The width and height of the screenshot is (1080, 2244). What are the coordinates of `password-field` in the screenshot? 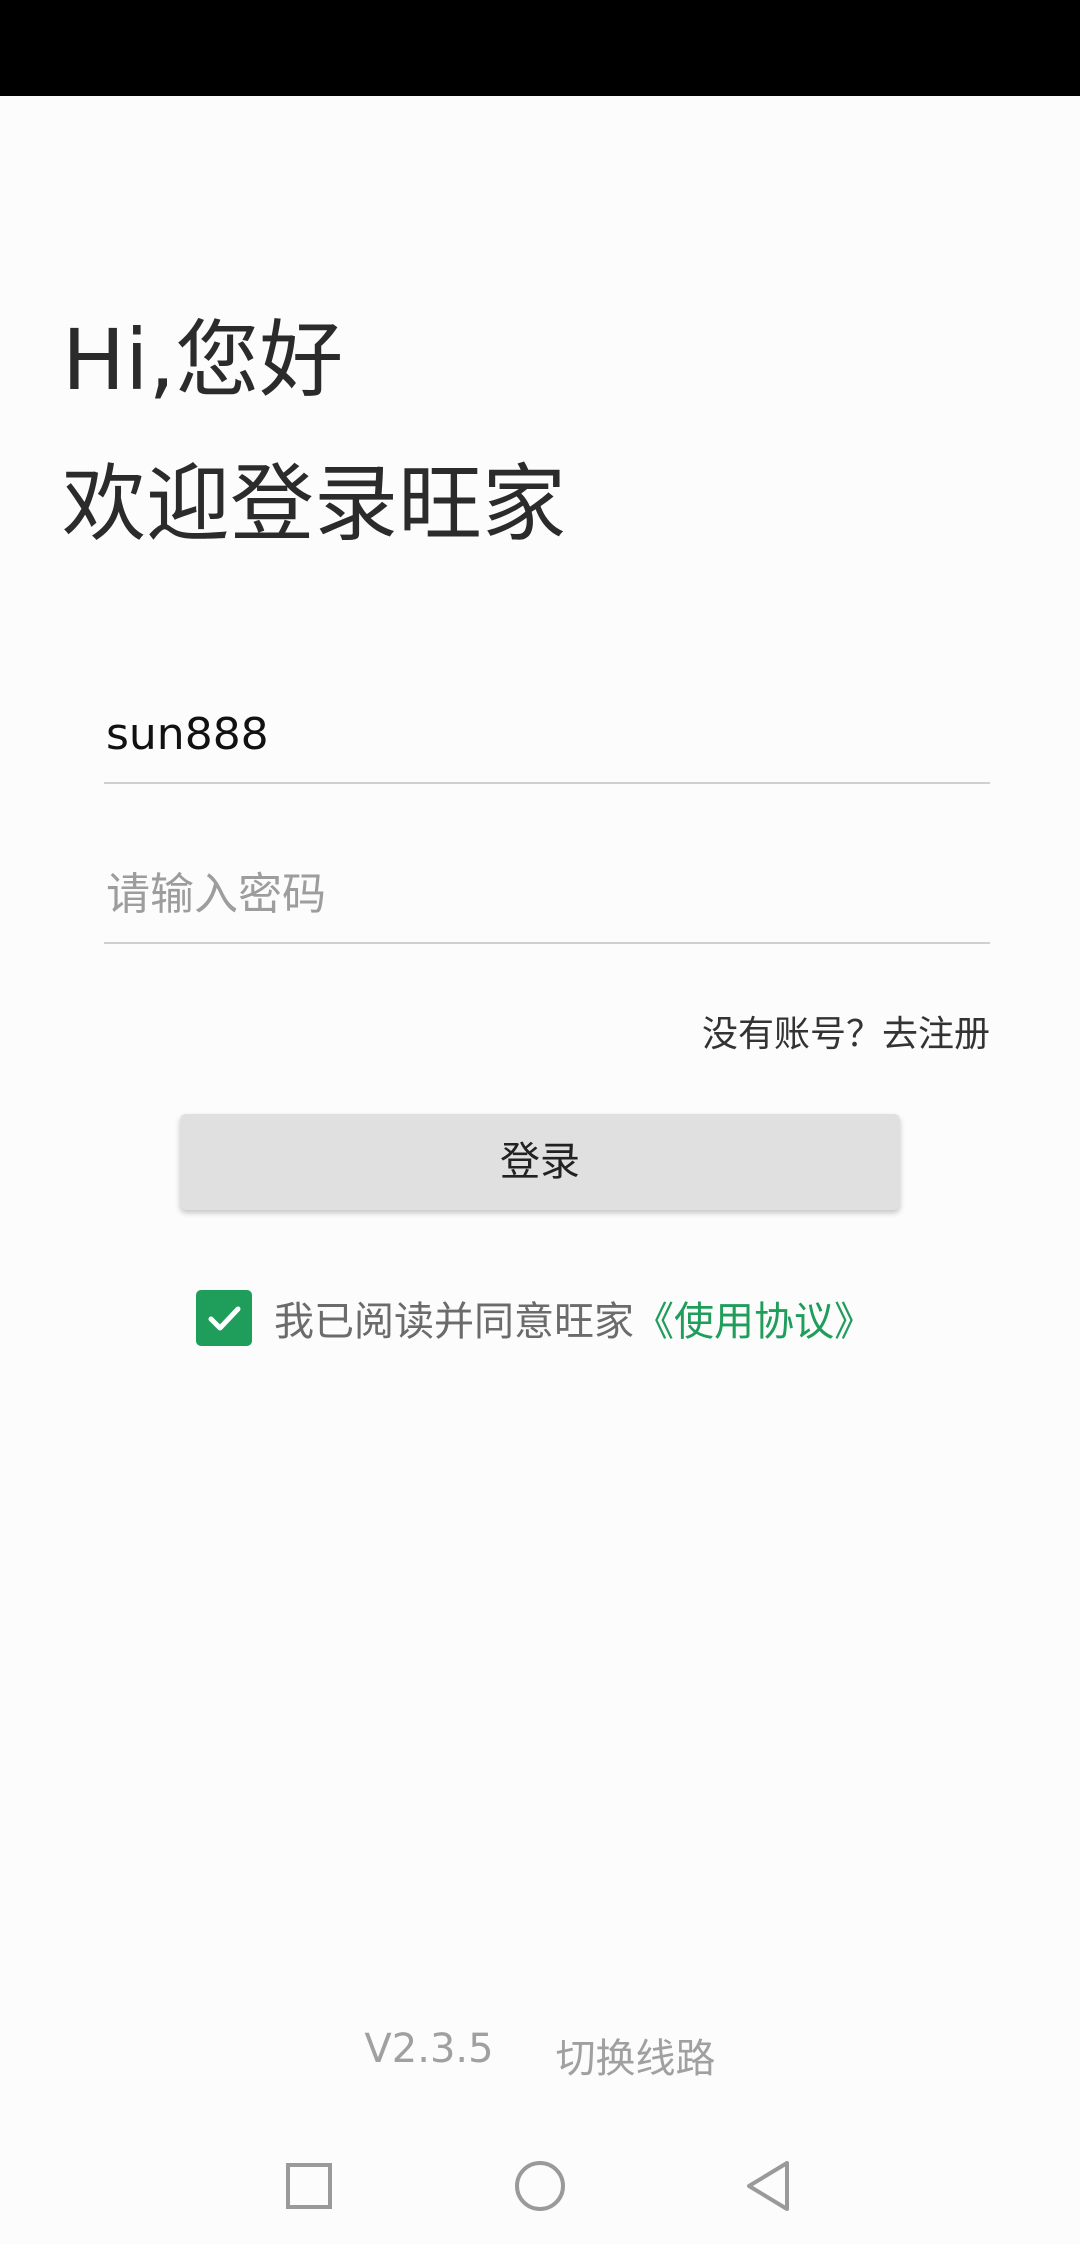 It's located at (547, 883).